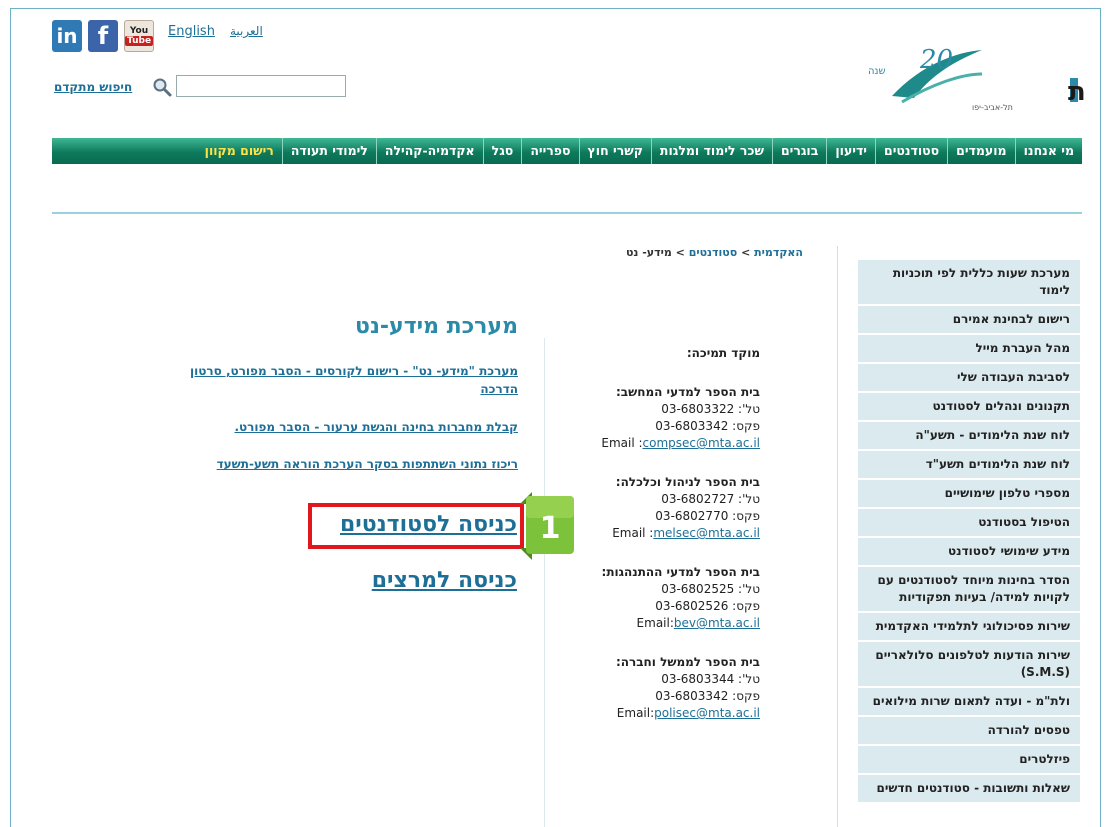 This screenshot has height=827, width=1113. Describe the element at coordinates (246, 31) in the screenshot. I see `arabic-link: العربية` at that location.